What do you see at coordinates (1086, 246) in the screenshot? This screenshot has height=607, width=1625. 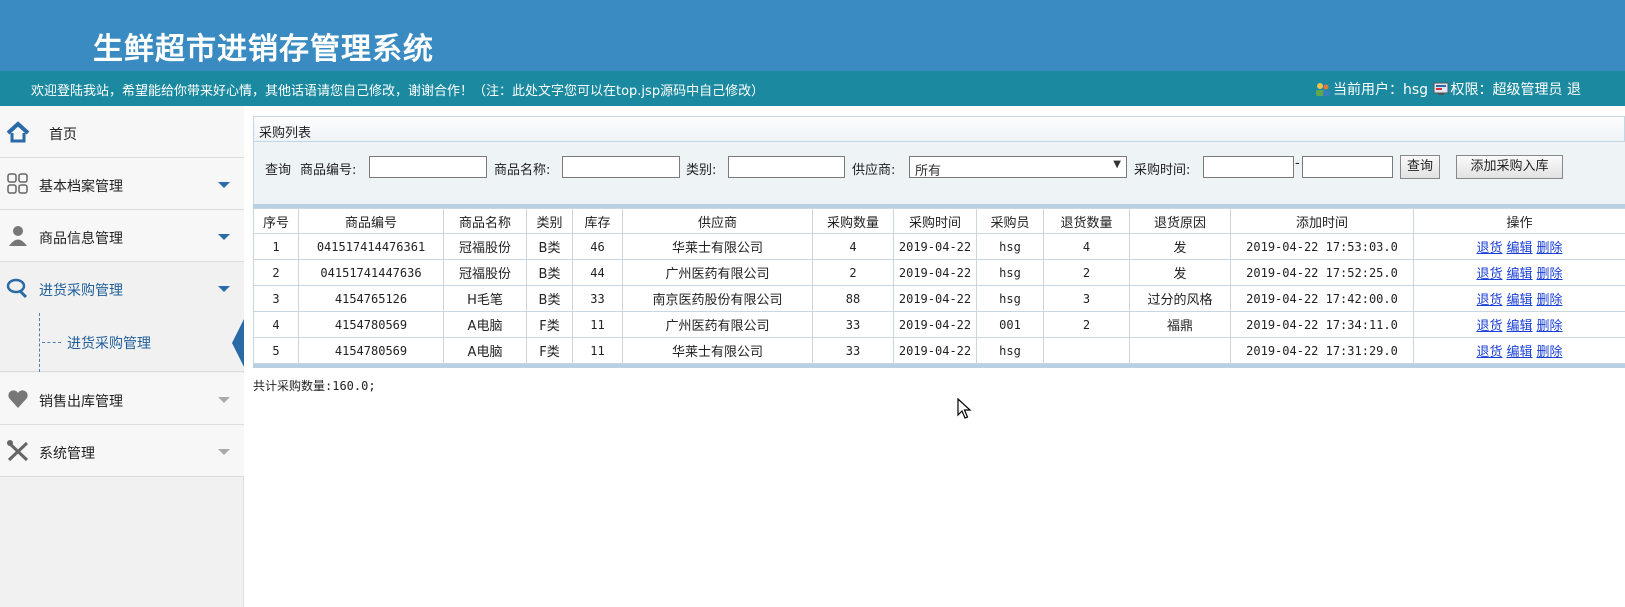 I see `table-cell: 4` at bounding box center [1086, 246].